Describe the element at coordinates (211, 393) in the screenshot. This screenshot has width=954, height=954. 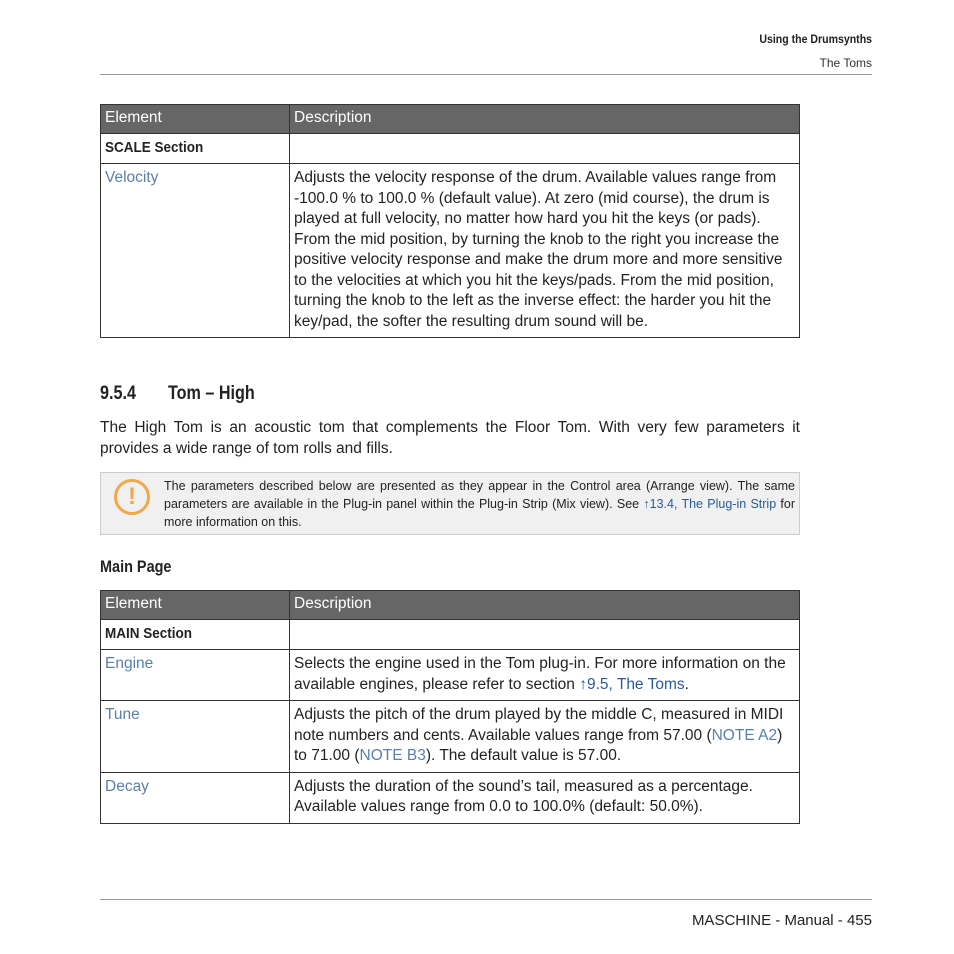
I see `section-title: Tom – High` at that location.